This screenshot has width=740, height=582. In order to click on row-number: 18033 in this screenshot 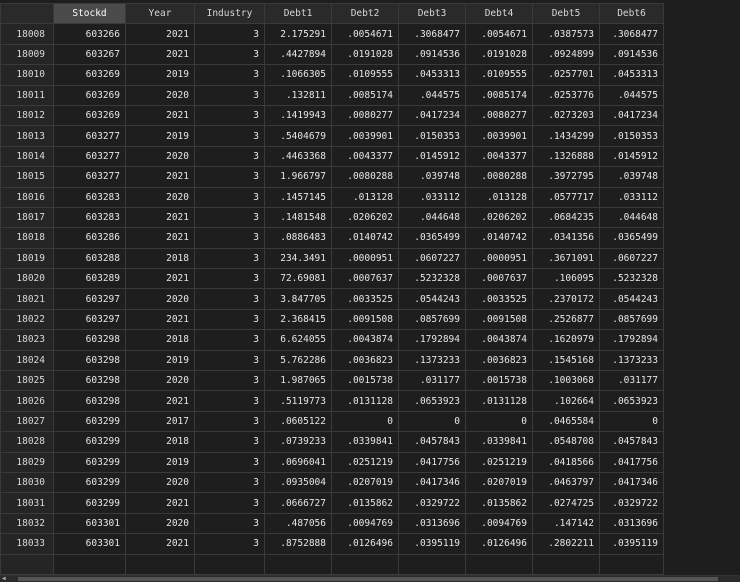, I will do `click(27, 544)`.